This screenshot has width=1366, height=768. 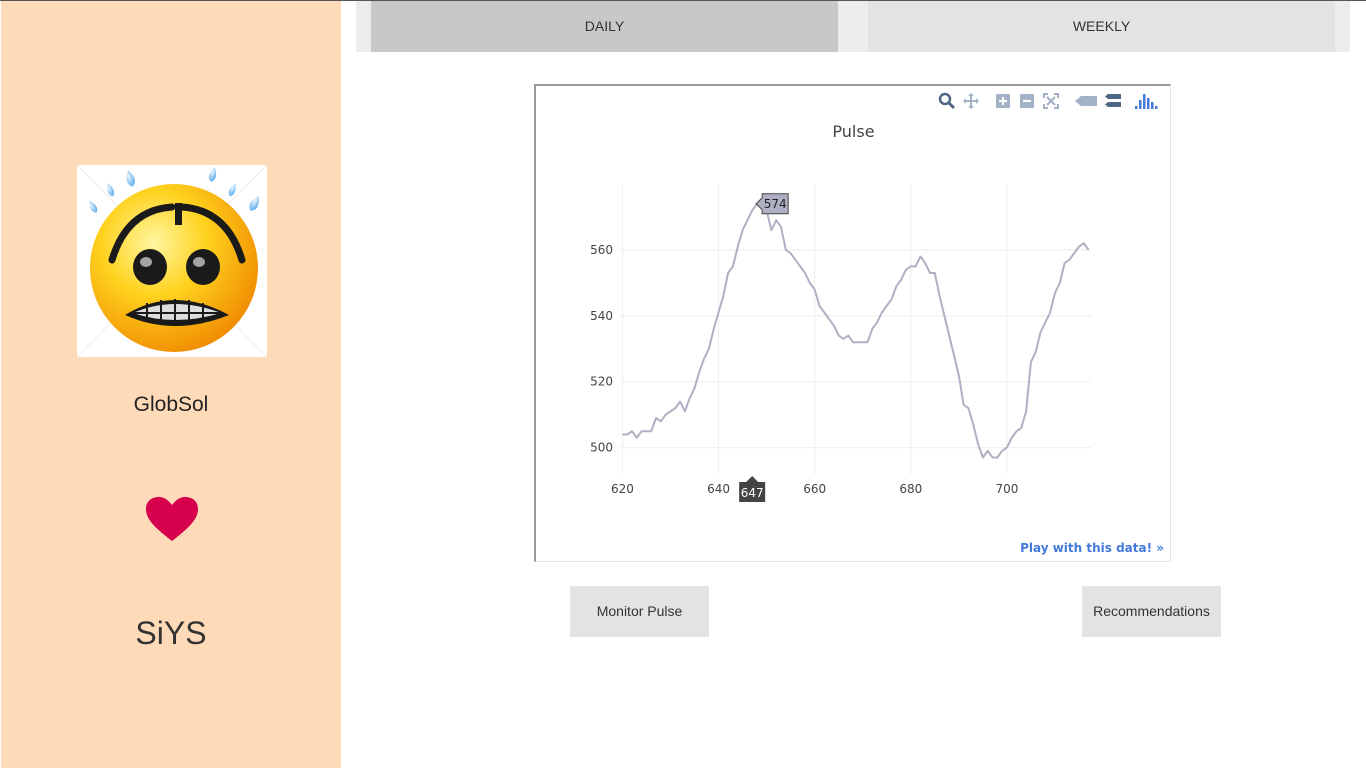 What do you see at coordinates (622, 489) in the screenshot?
I see `x-tick-label: 620` at bounding box center [622, 489].